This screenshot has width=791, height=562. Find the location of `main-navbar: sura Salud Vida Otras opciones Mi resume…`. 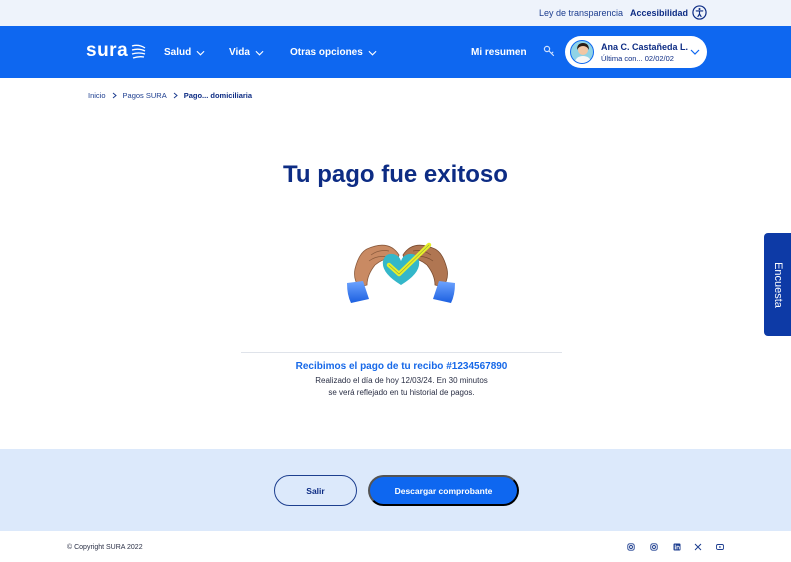

main-navbar: sura Salud Vida Otras opciones Mi resume… is located at coordinates (395, 52).